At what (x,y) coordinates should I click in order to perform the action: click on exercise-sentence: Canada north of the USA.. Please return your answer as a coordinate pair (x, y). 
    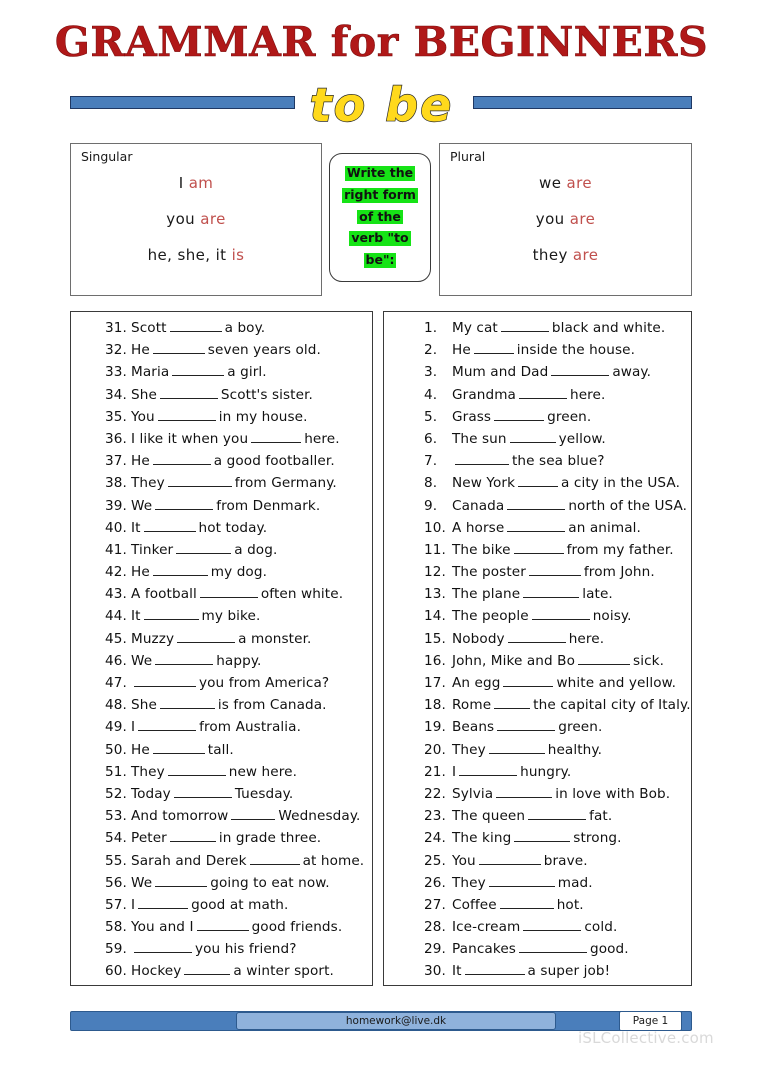
    Looking at the image, I should click on (569, 506).